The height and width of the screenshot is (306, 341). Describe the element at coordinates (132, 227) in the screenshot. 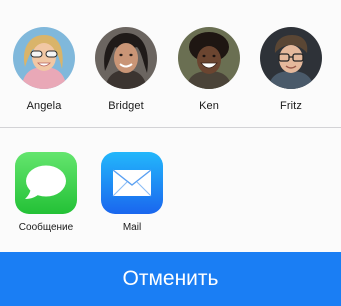

I see `app-name: Mail` at that location.